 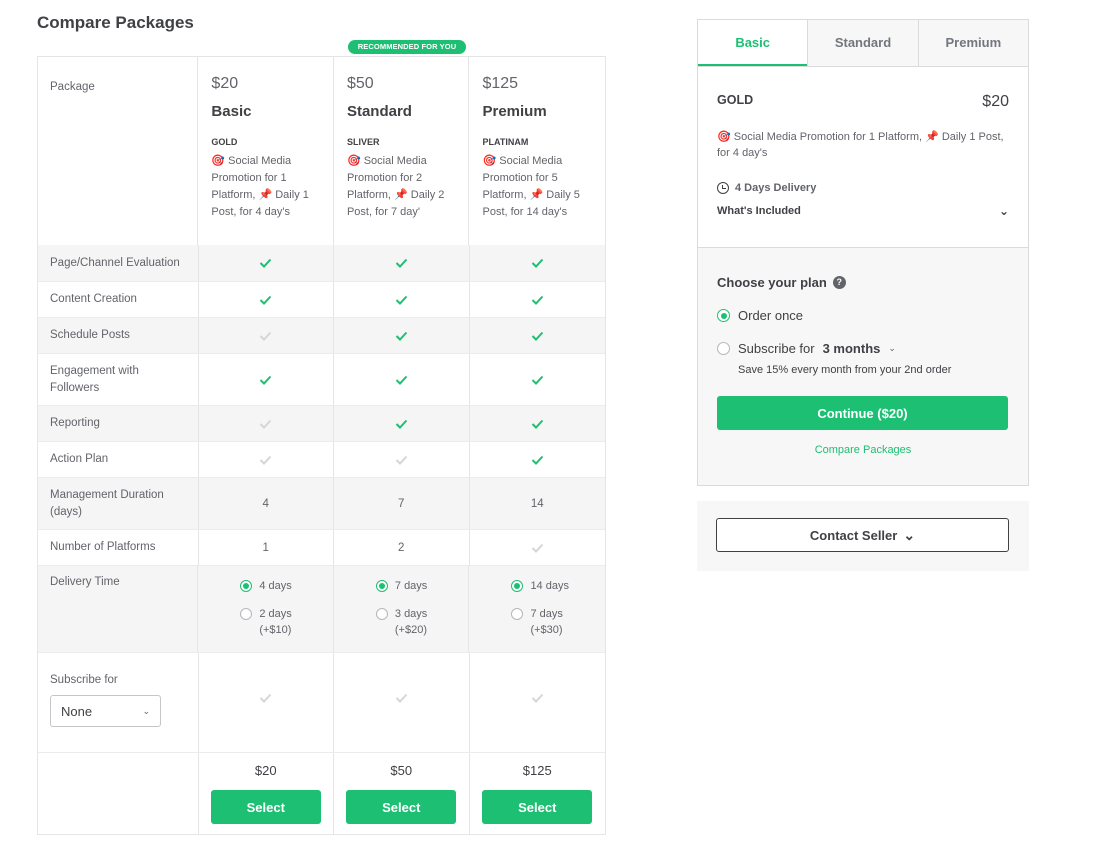 I want to click on feature-row: Page/Channel Evaluation, so click(x=321, y=263).